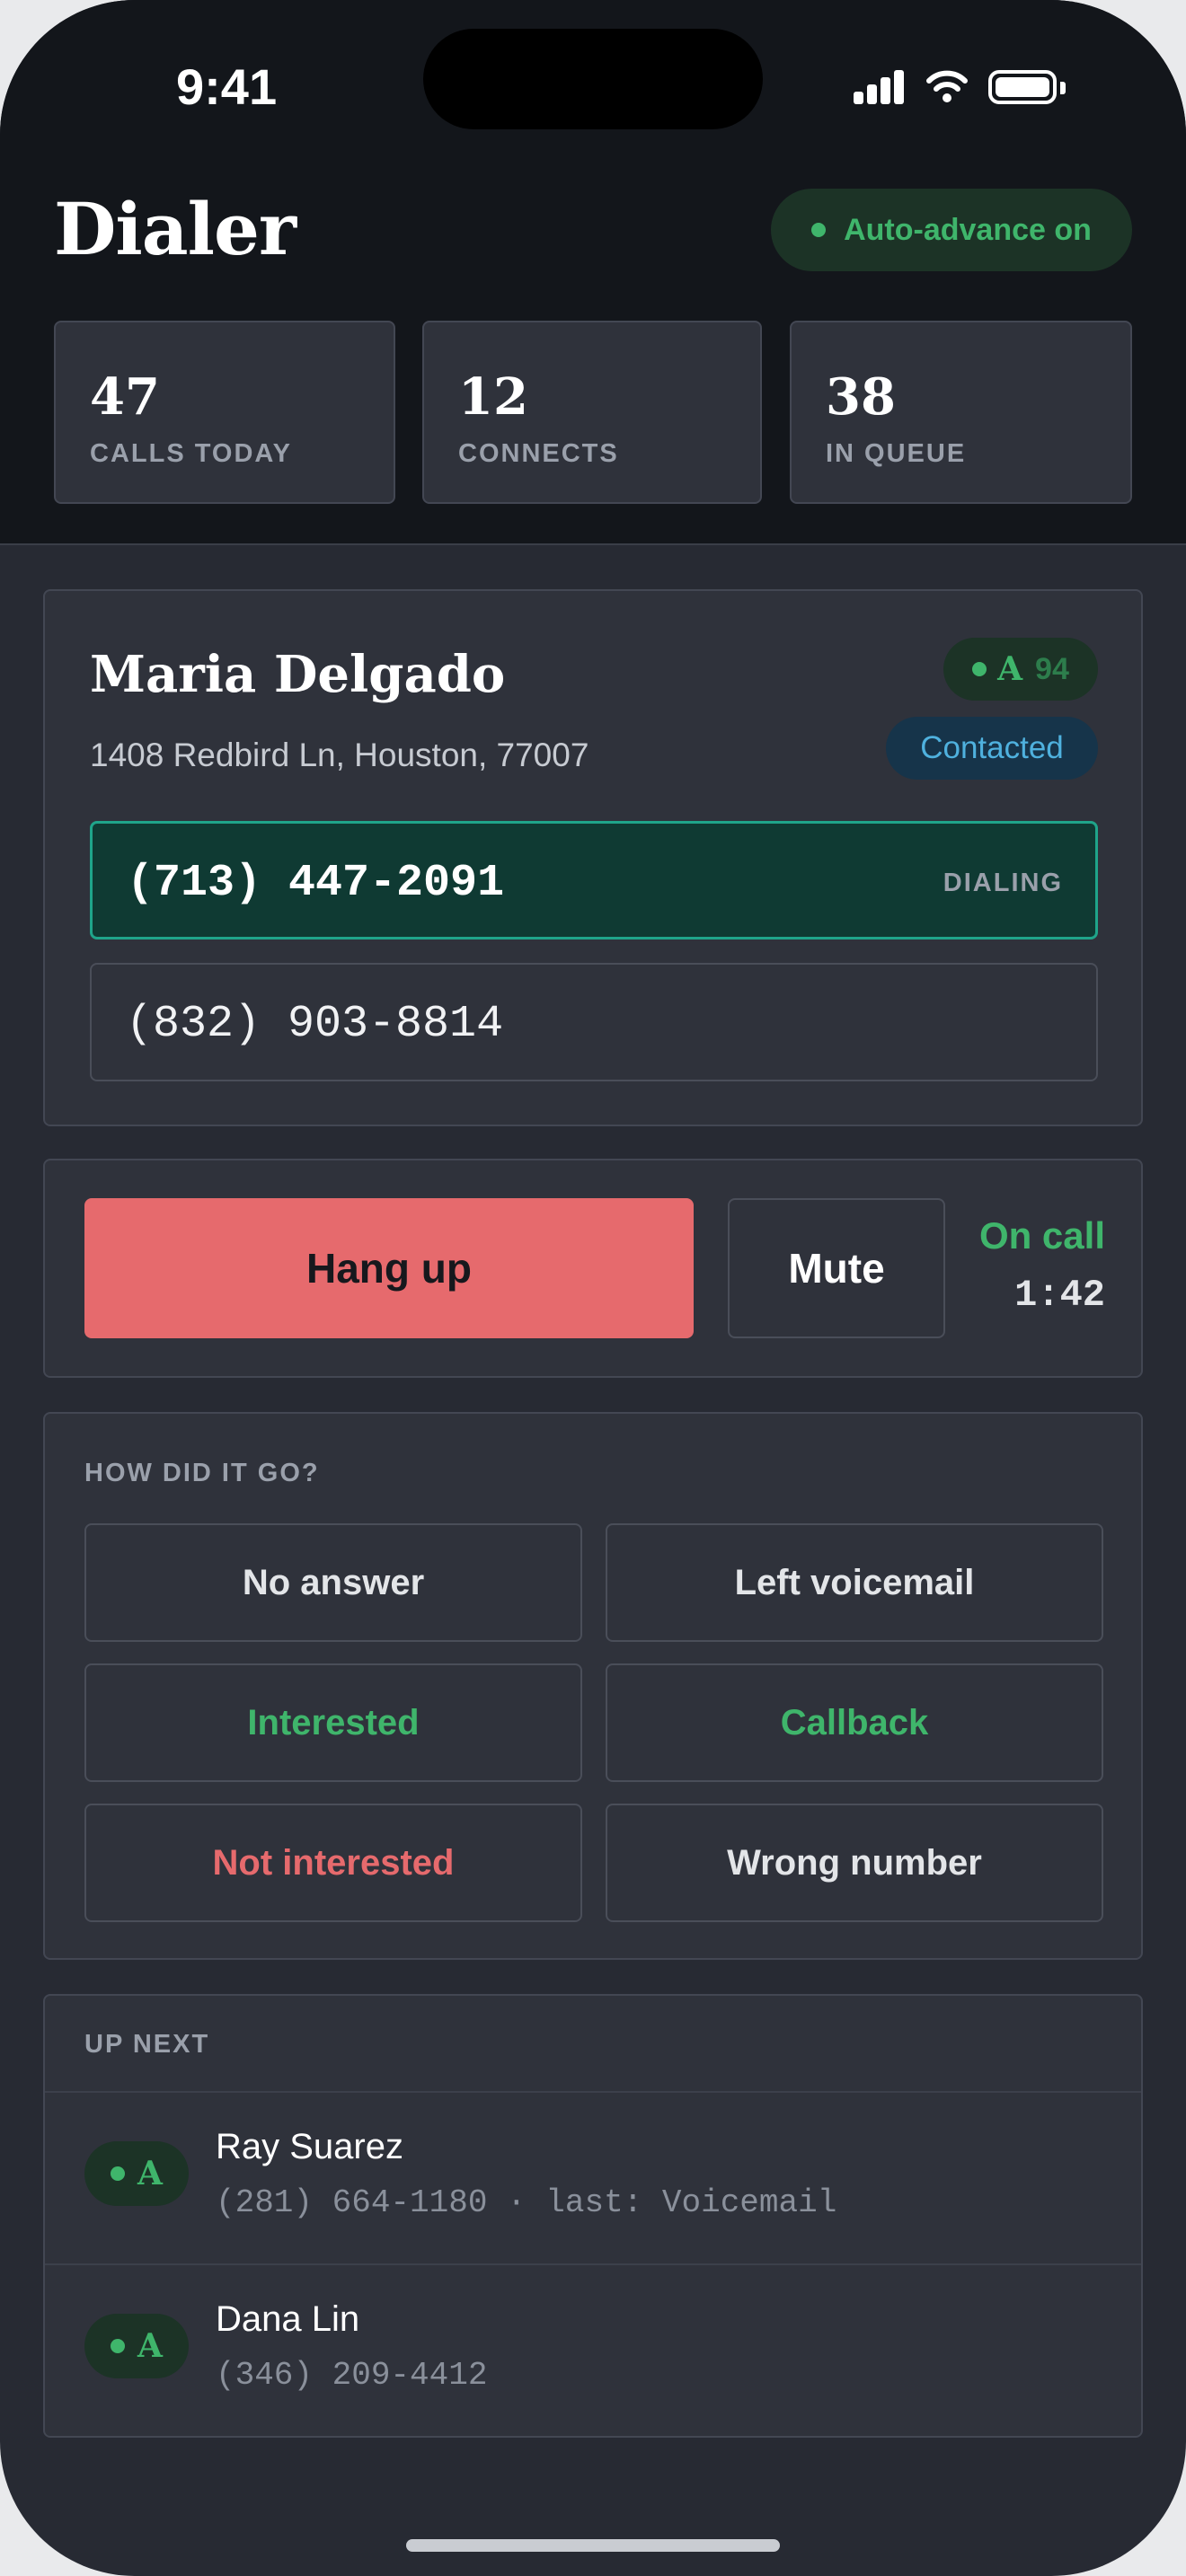 The width and height of the screenshot is (1186, 2576). I want to click on queue-item-detail: (281) 664-1180 · last: Voicemail, so click(526, 2202).